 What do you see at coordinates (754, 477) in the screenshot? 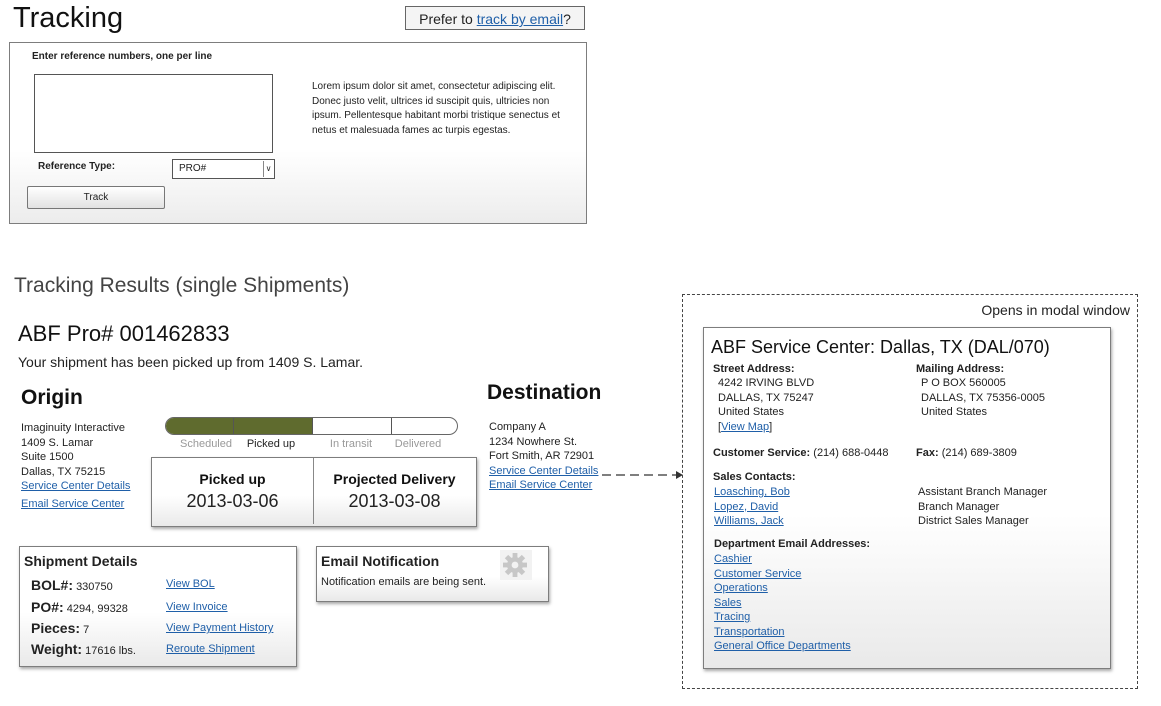
I see `sales-contacts-label: Sales Contacts:` at bounding box center [754, 477].